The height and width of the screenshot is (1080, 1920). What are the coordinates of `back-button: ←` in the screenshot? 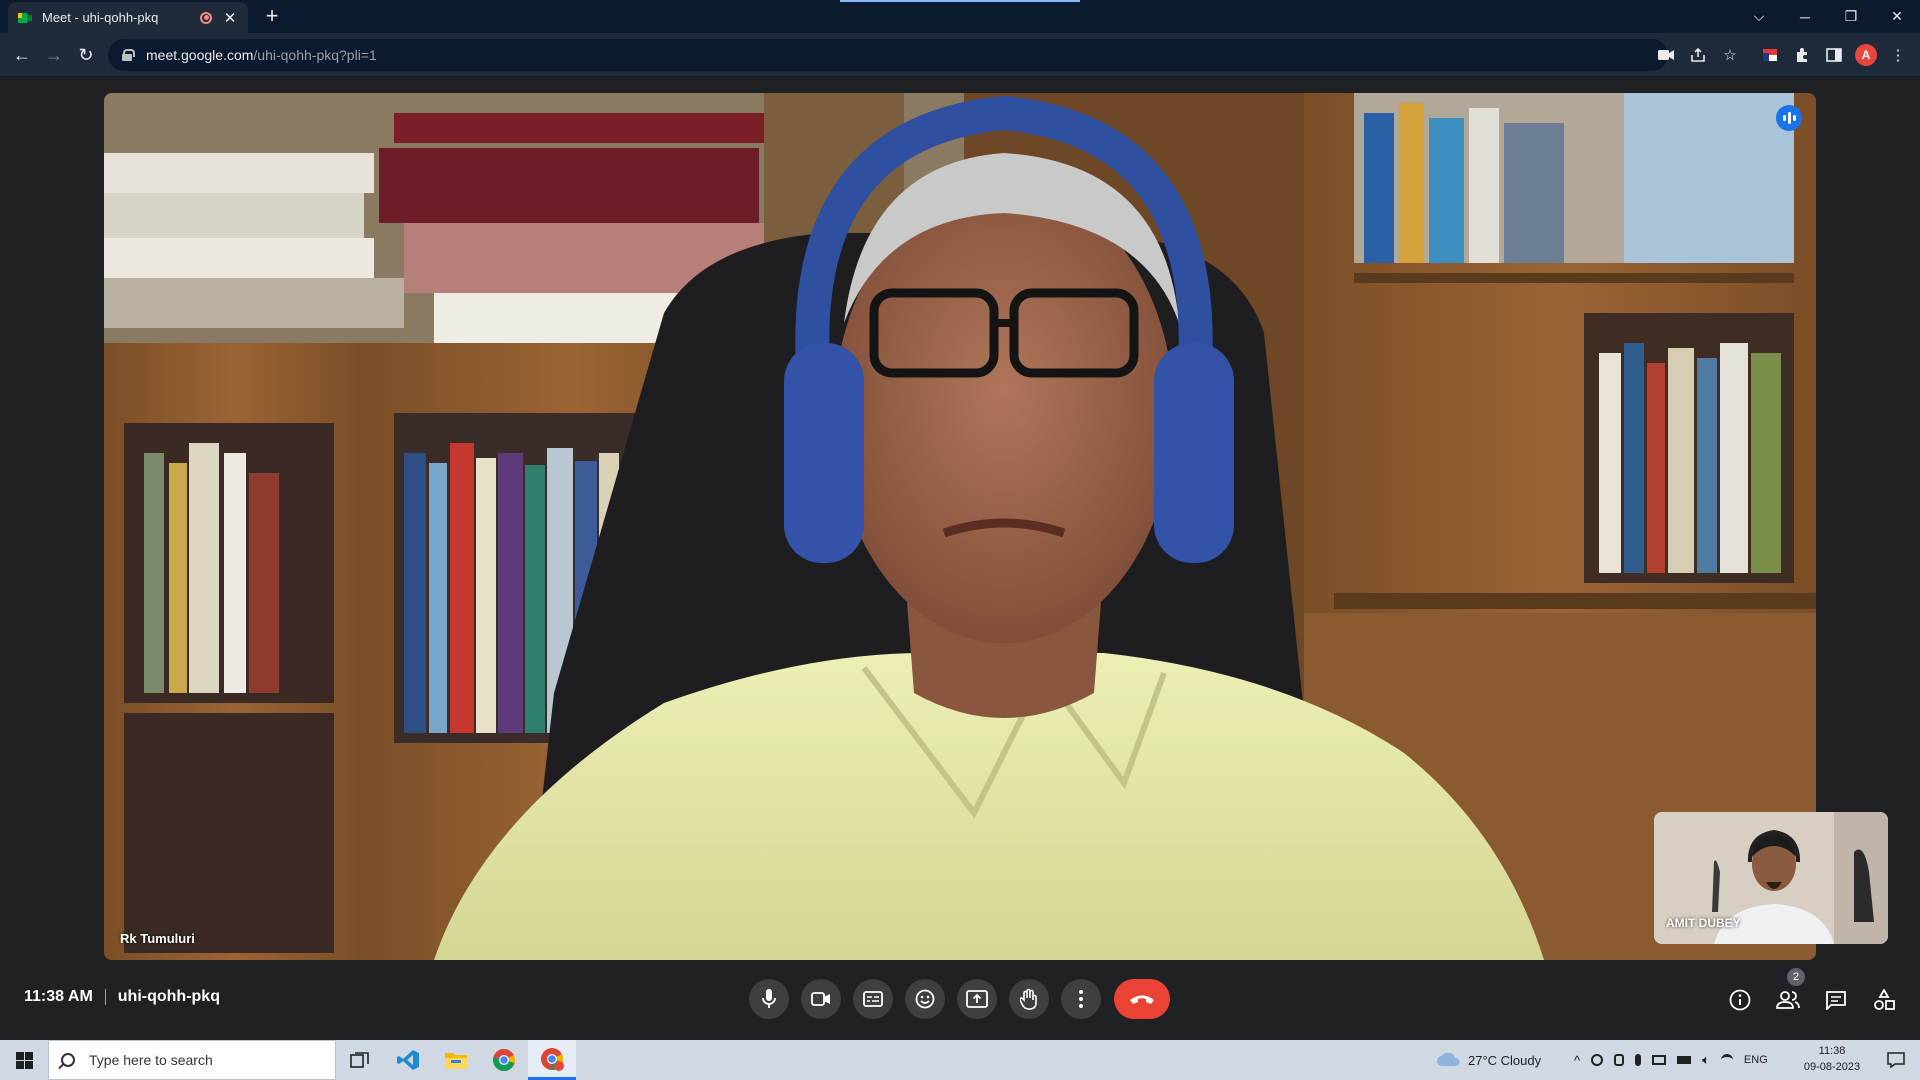 It's located at (22, 55).